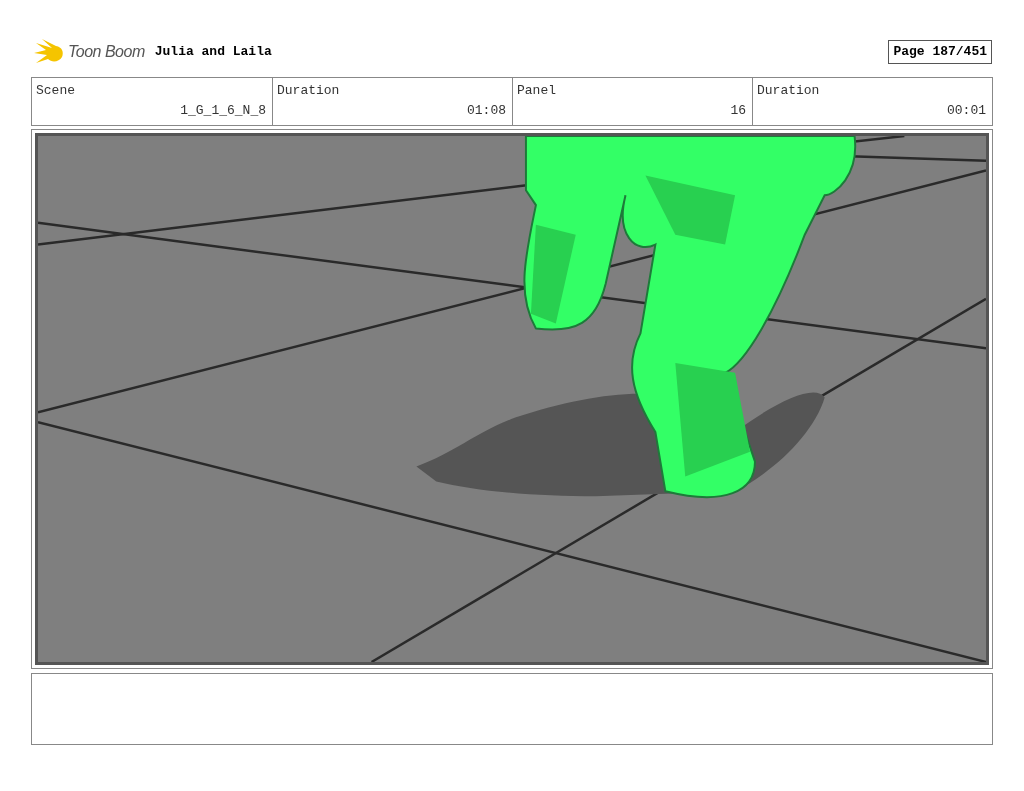 The width and height of the screenshot is (1024, 791). Describe the element at coordinates (106, 52) in the screenshot. I see `logo-text: Toon Boom` at that location.